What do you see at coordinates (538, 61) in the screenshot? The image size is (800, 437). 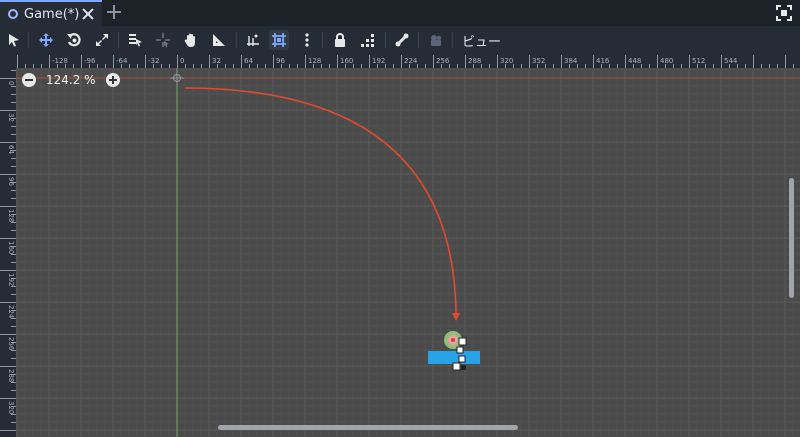 I see `ruler-label: 352` at bounding box center [538, 61].